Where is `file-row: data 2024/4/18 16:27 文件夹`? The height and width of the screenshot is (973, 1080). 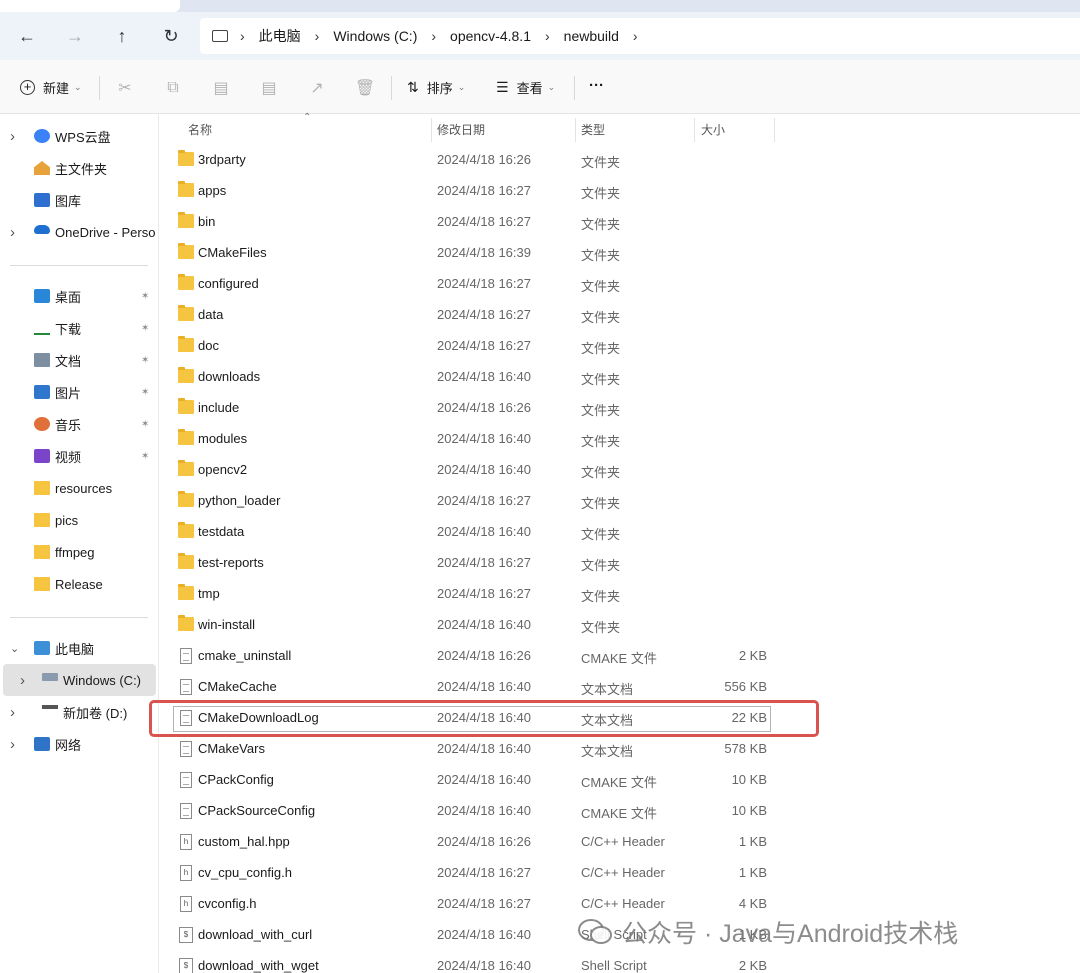
file-row: data 2024/4/18 16:27 文件夹 is located at coordinates (619, 315).